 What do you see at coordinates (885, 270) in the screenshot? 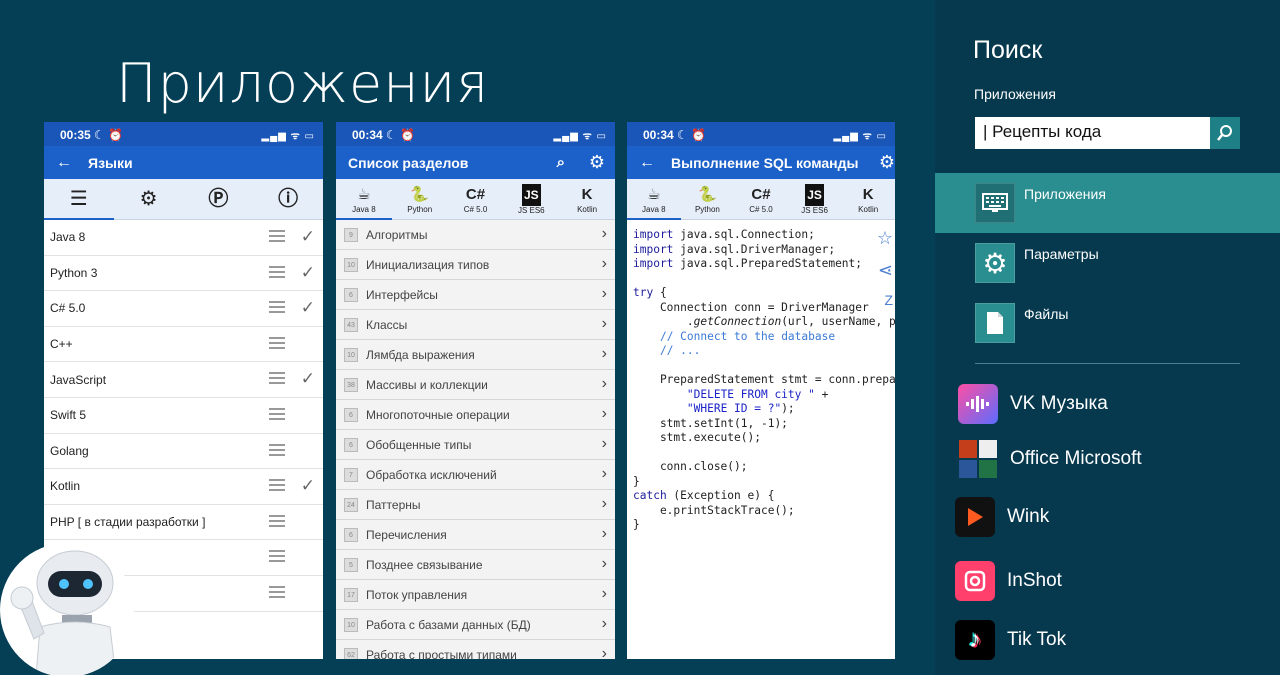
I see `share-icon: ⋖` at bounding box center [885, 270].